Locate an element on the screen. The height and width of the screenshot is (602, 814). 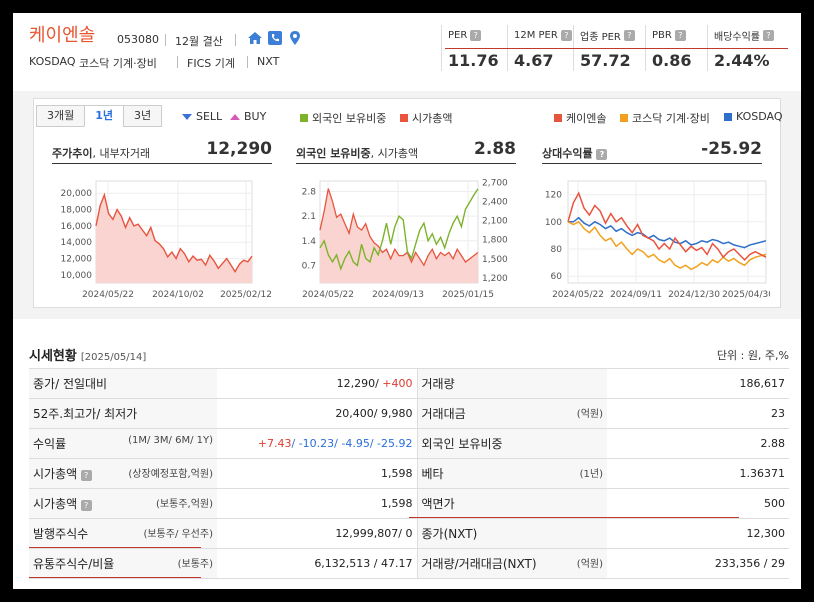
y-tick-label: 120 is located at coordinates (553, 196).